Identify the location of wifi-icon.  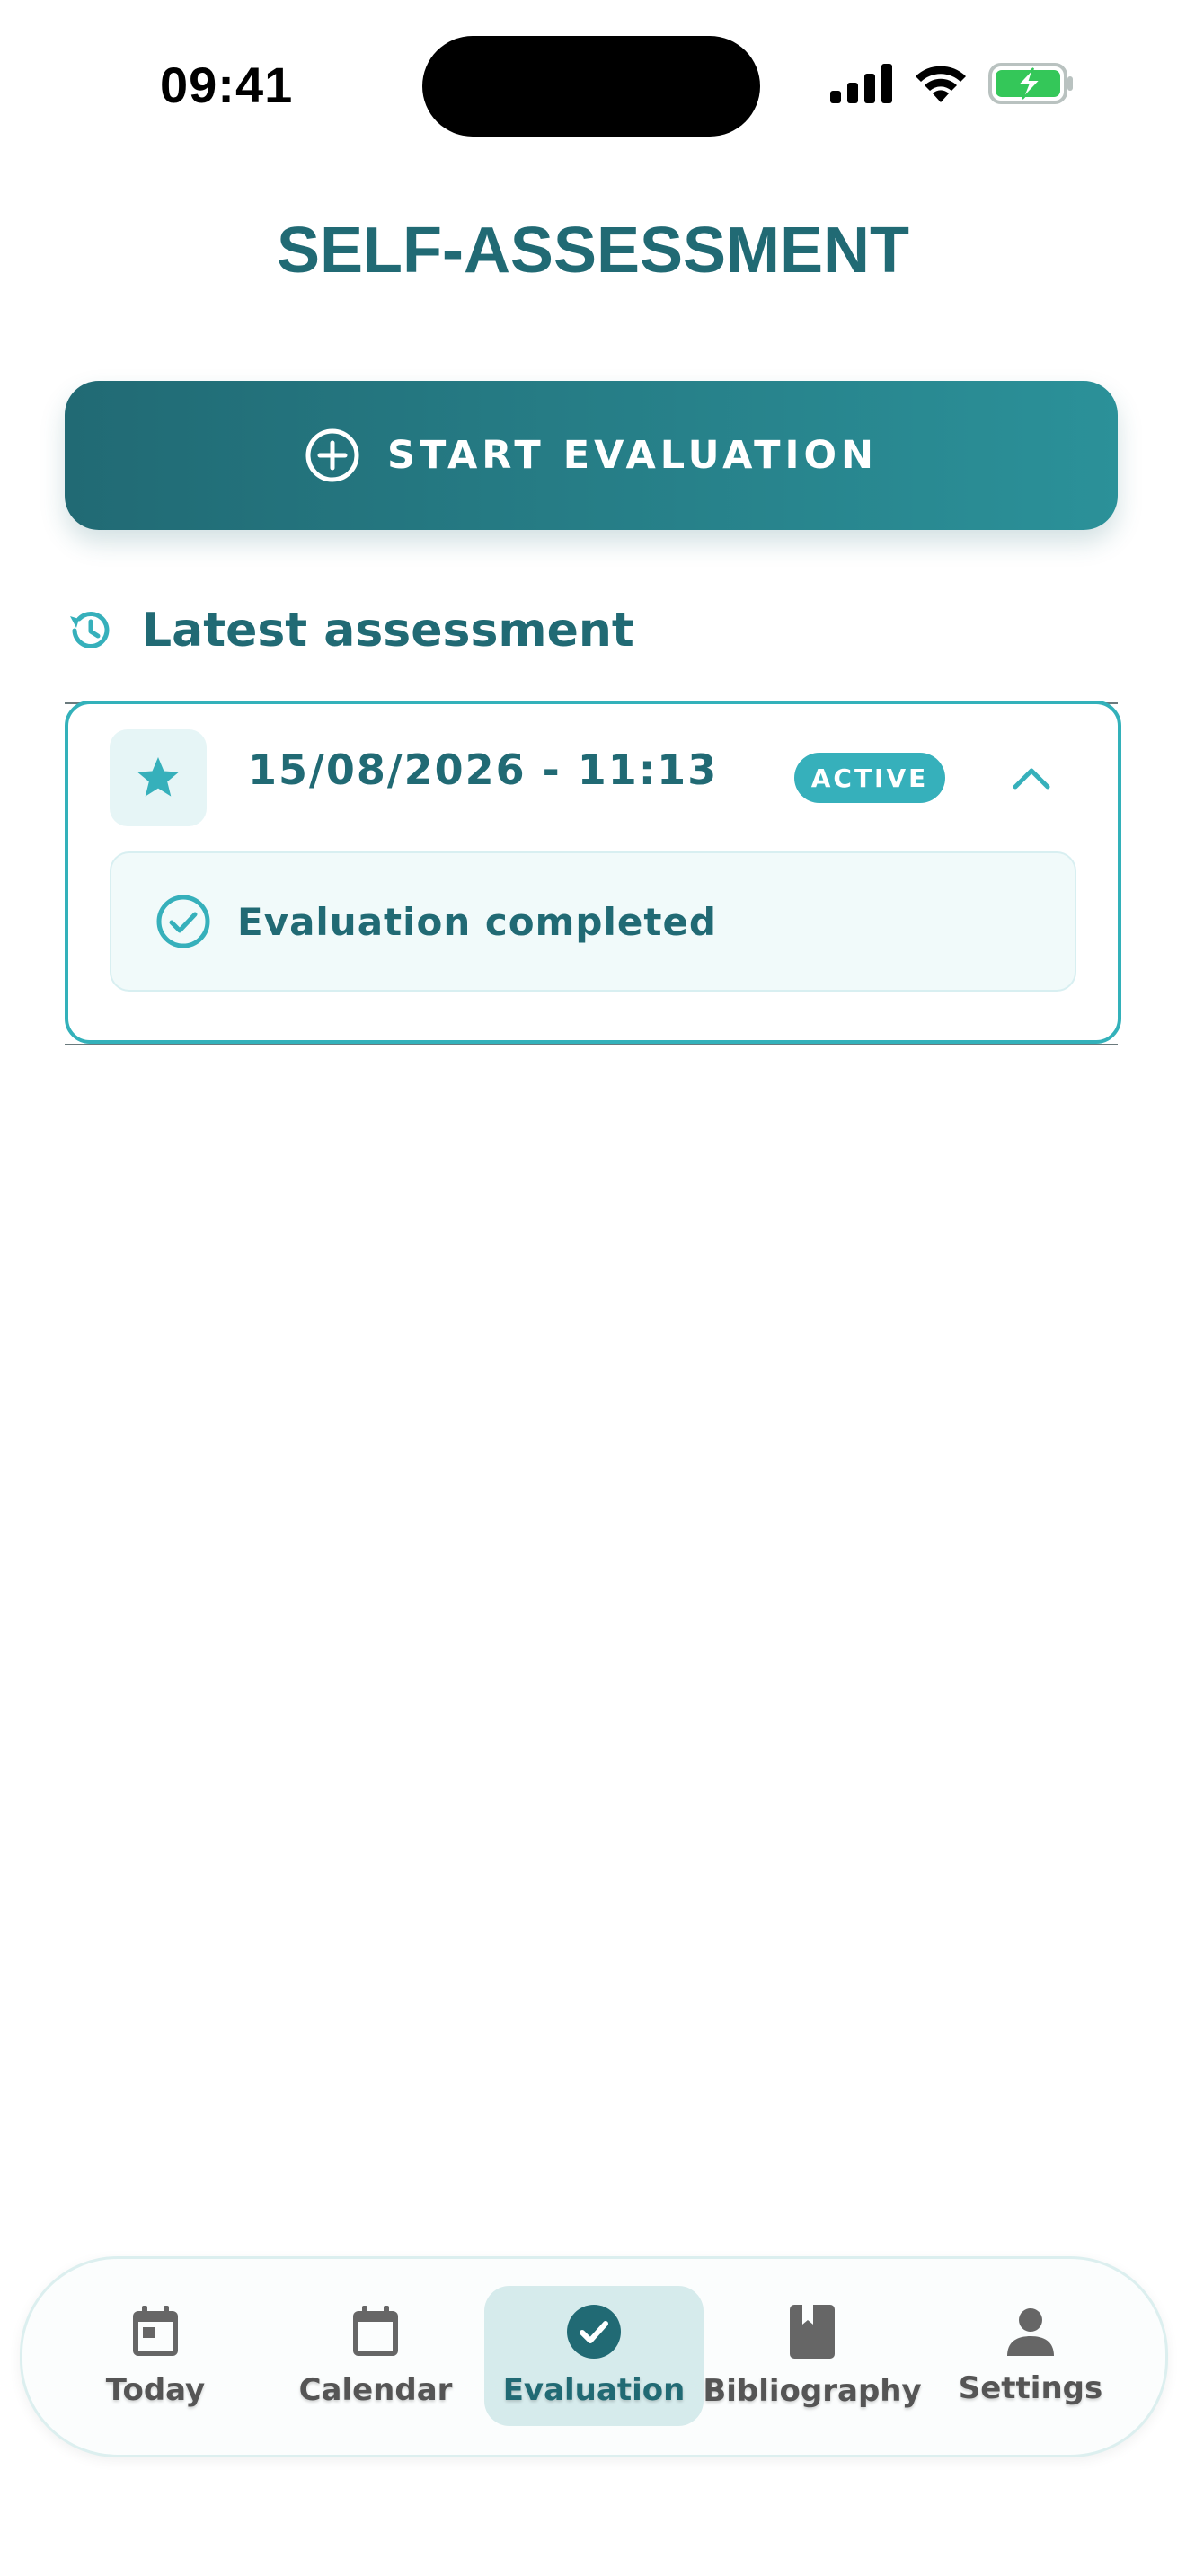
(941, 84).